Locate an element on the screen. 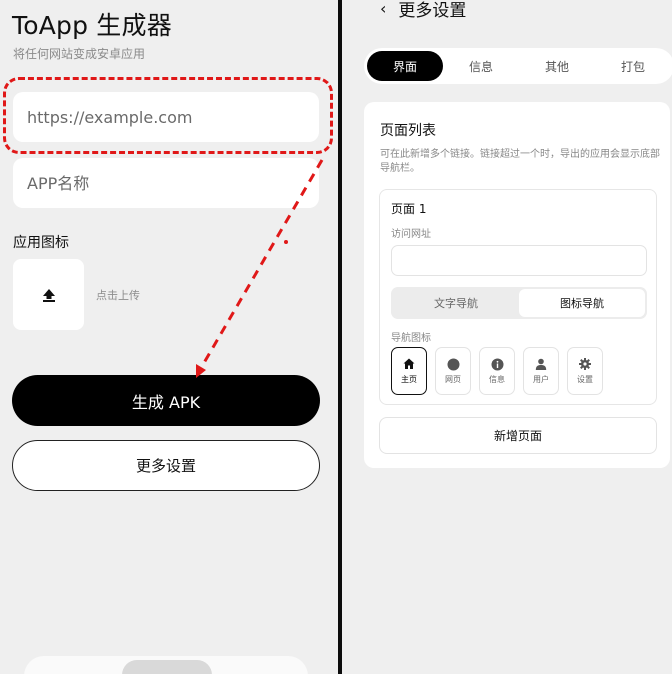 The image size is (672, 674). bottom-nav-active-pill is located at coordinates (167, 667).